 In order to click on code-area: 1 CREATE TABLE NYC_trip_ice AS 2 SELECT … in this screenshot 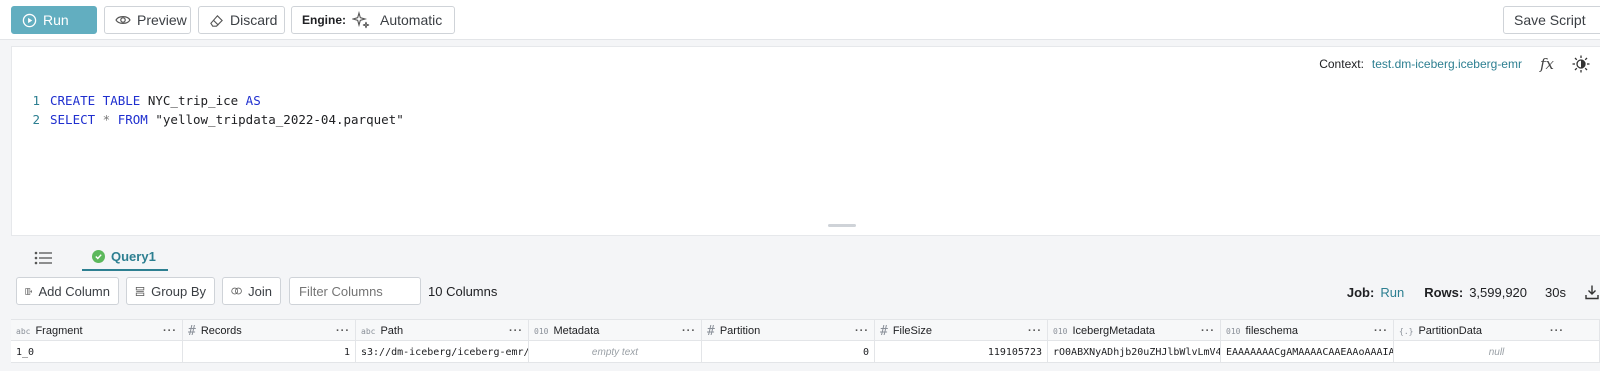, I will do `click(208, 110)`.